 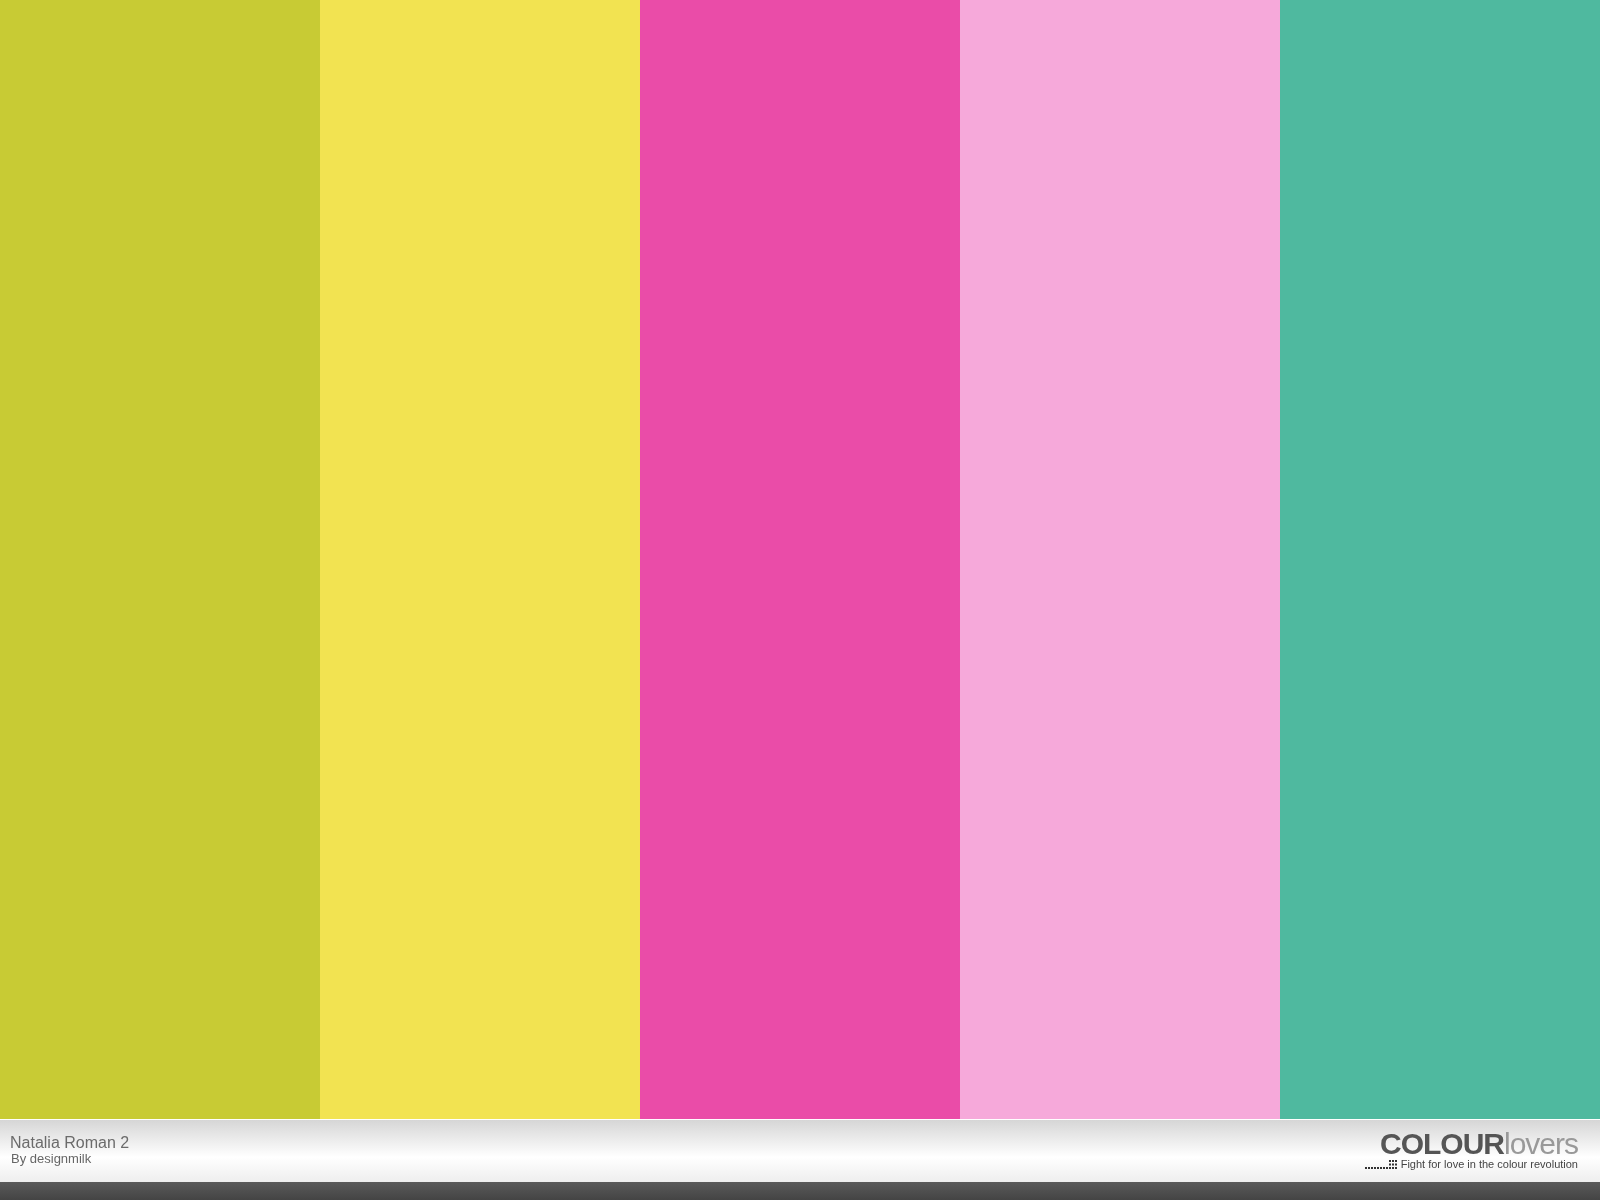 I want to click on site-tagline: Fight for love in the colour revolution, so click(x=1489, y=1164).